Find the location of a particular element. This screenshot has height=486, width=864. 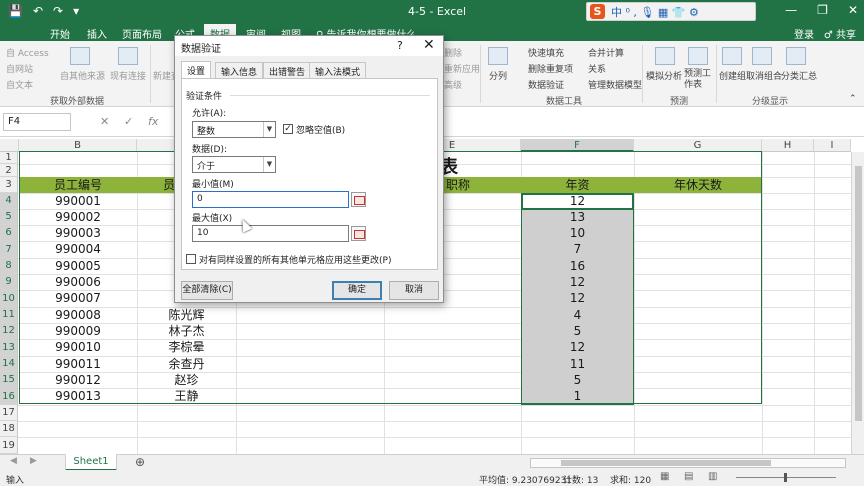

minimum-range-picker-icon is located at coordinates (358, 199).